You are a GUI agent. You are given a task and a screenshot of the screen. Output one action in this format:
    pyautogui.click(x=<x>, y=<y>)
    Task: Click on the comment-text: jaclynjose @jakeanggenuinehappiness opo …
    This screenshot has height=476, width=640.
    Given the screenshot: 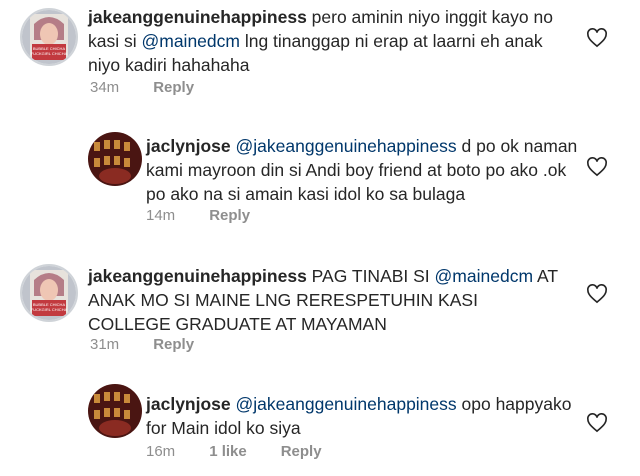 What is the action you would take?
    pyautogui.click(x=359, y=416)
    